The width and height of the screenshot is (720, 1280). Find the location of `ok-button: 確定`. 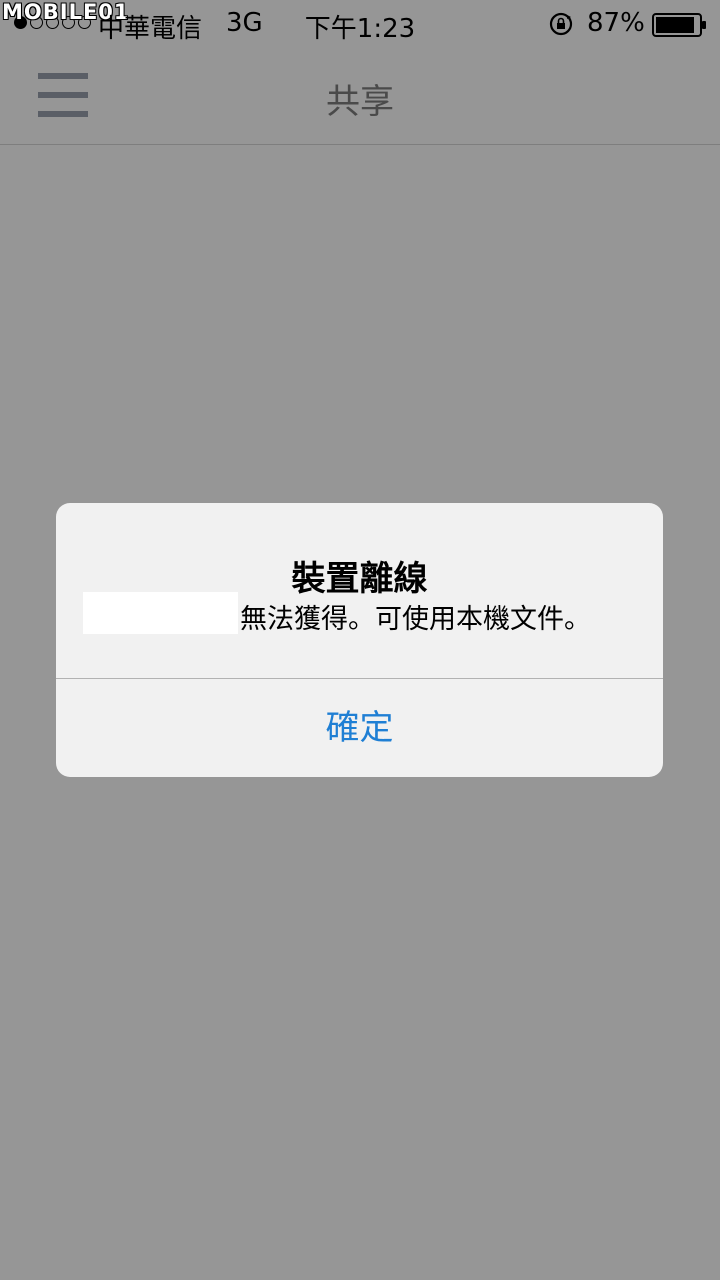

ok-button: 確定 is located at coordinates (359, 728).